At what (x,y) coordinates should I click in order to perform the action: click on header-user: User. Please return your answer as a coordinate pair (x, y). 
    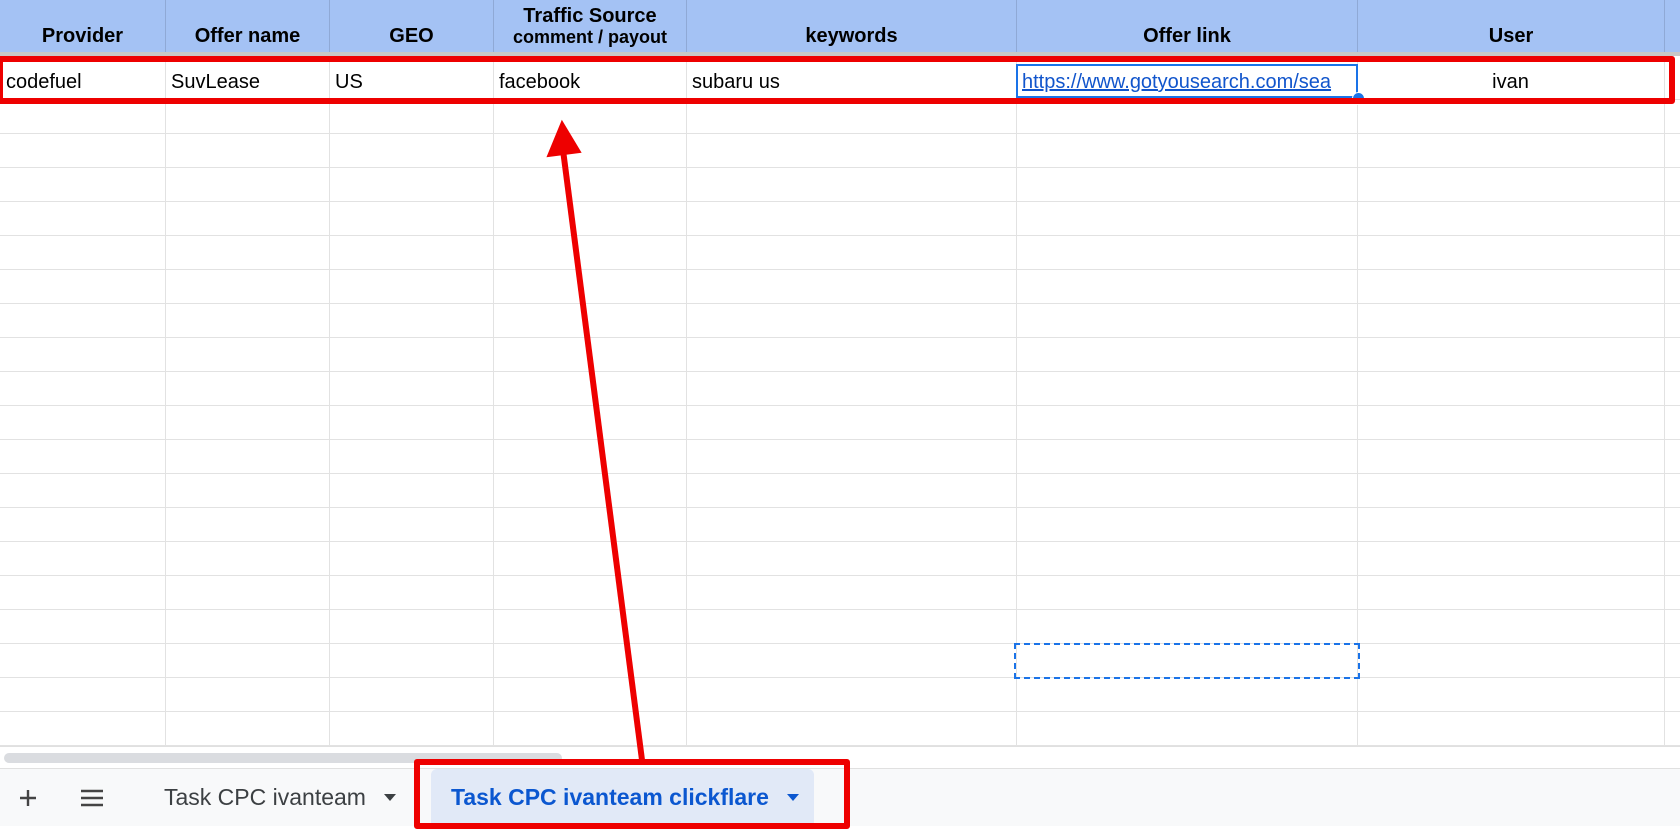
    Looking at the image, I should click on (1511, 26).